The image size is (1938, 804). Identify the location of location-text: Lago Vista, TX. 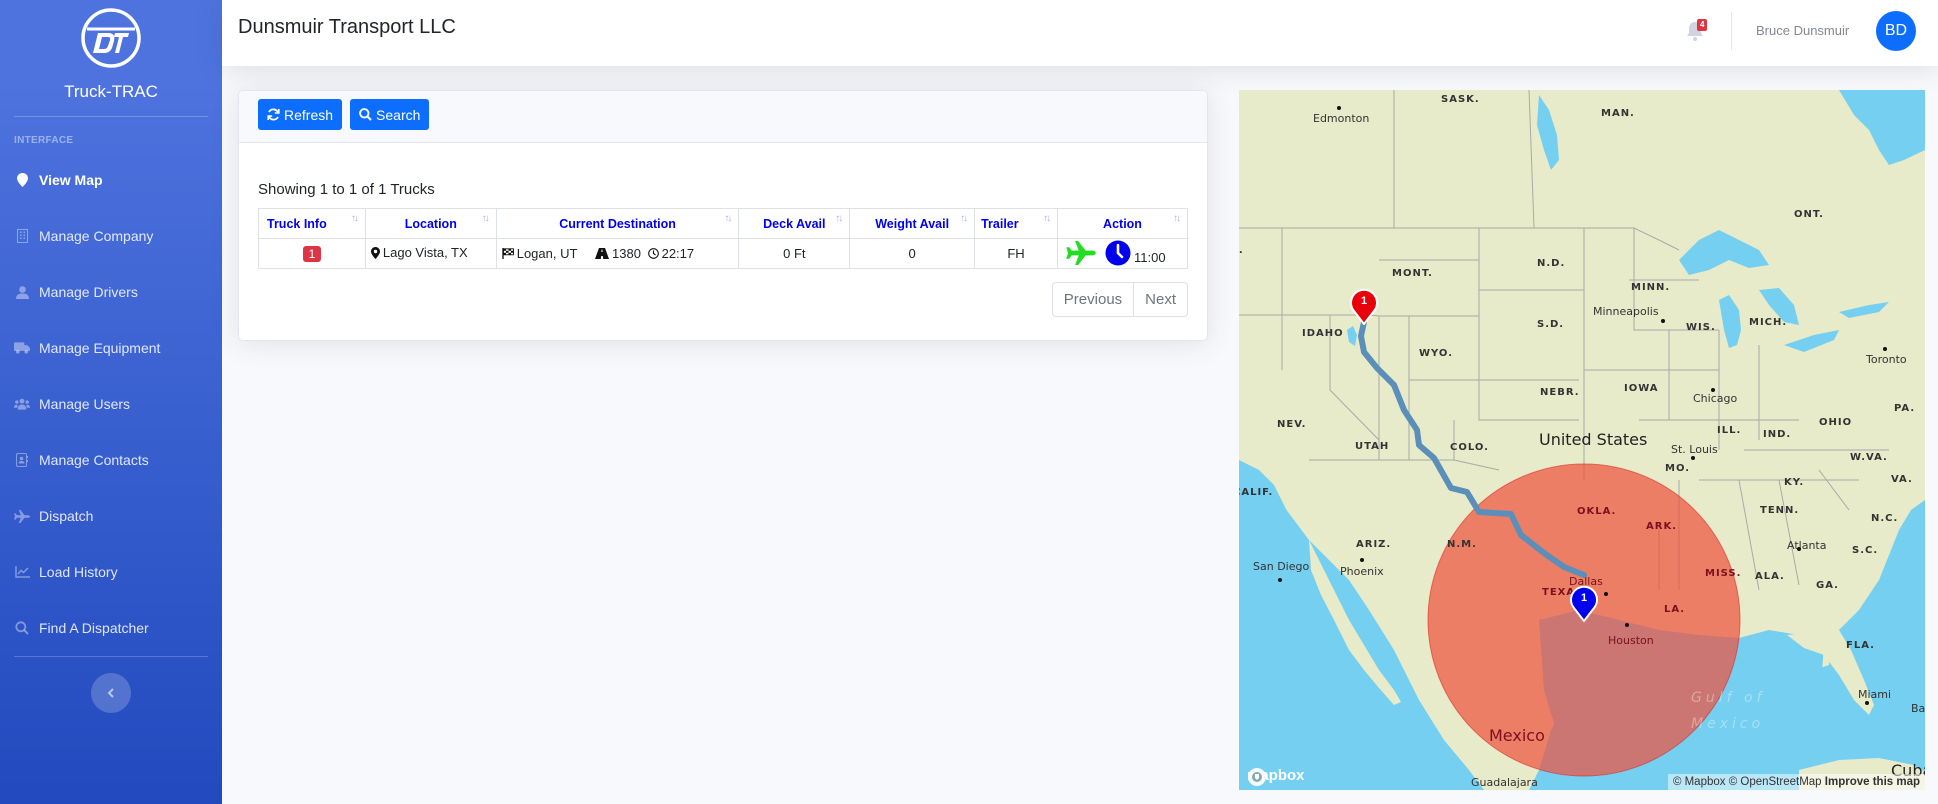
(425, 253).